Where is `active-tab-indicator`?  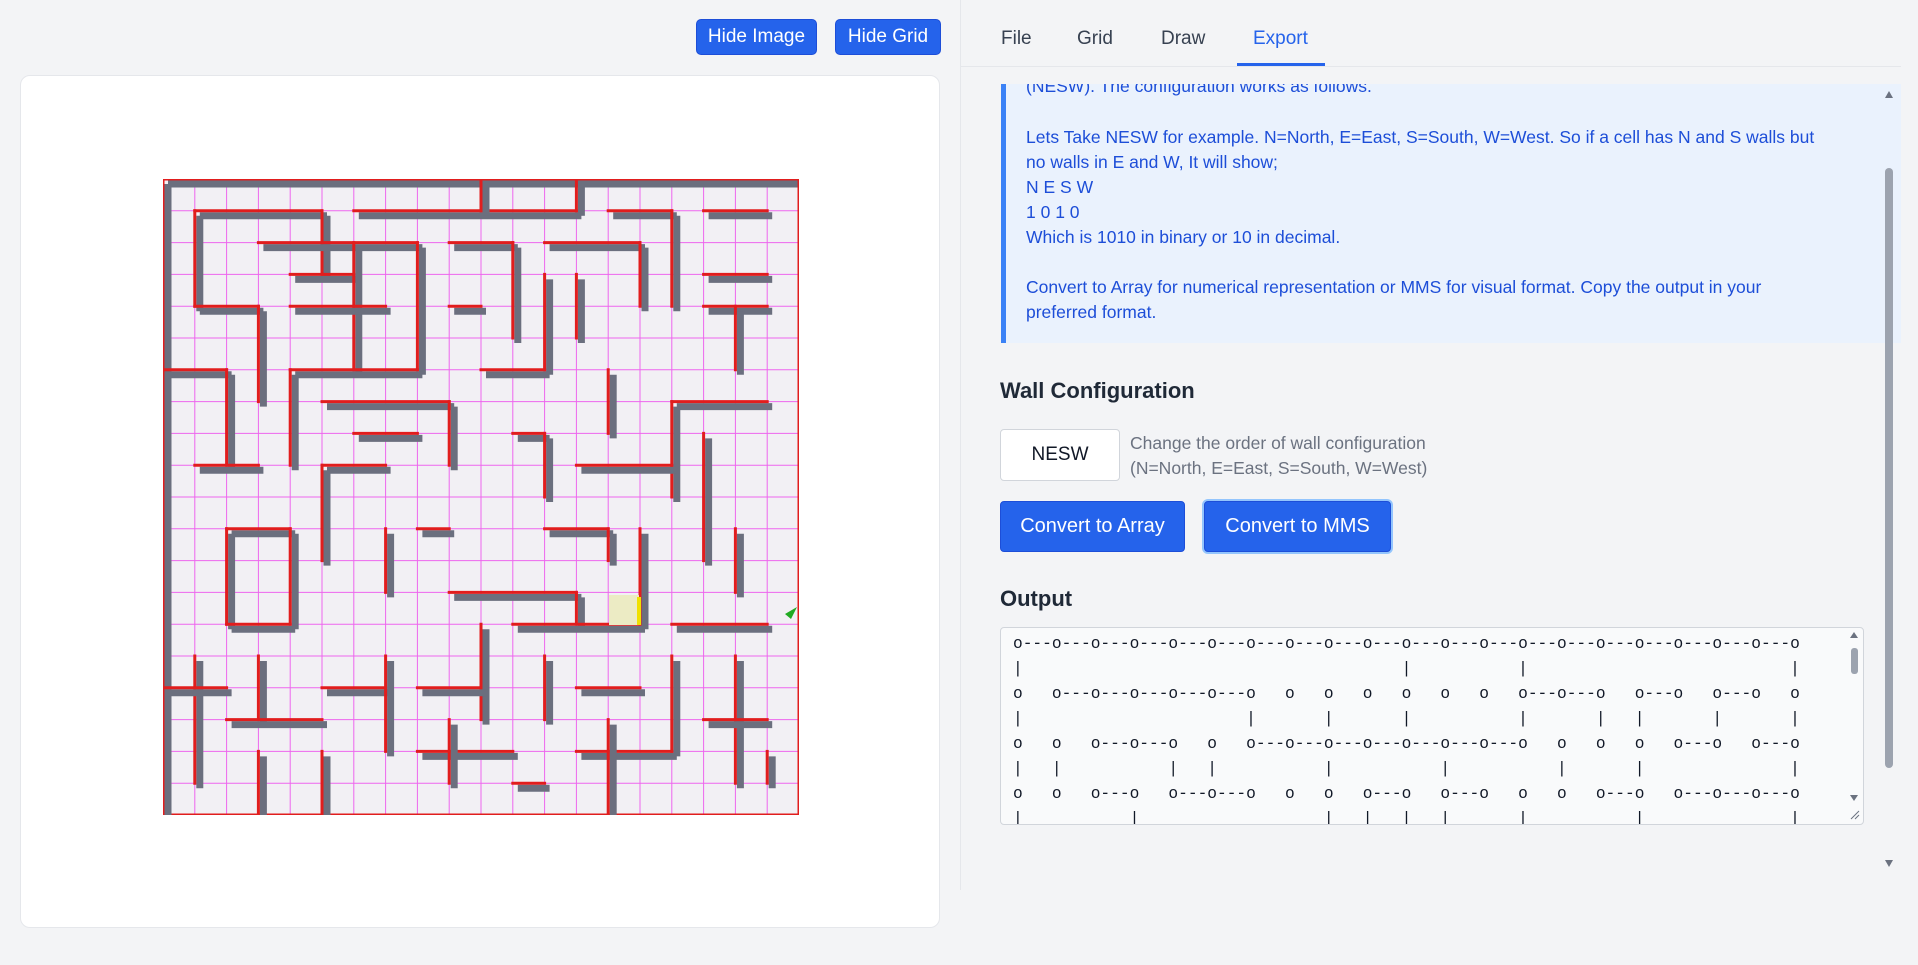
active-tab-indicator is located at coordinates (1281, 64).